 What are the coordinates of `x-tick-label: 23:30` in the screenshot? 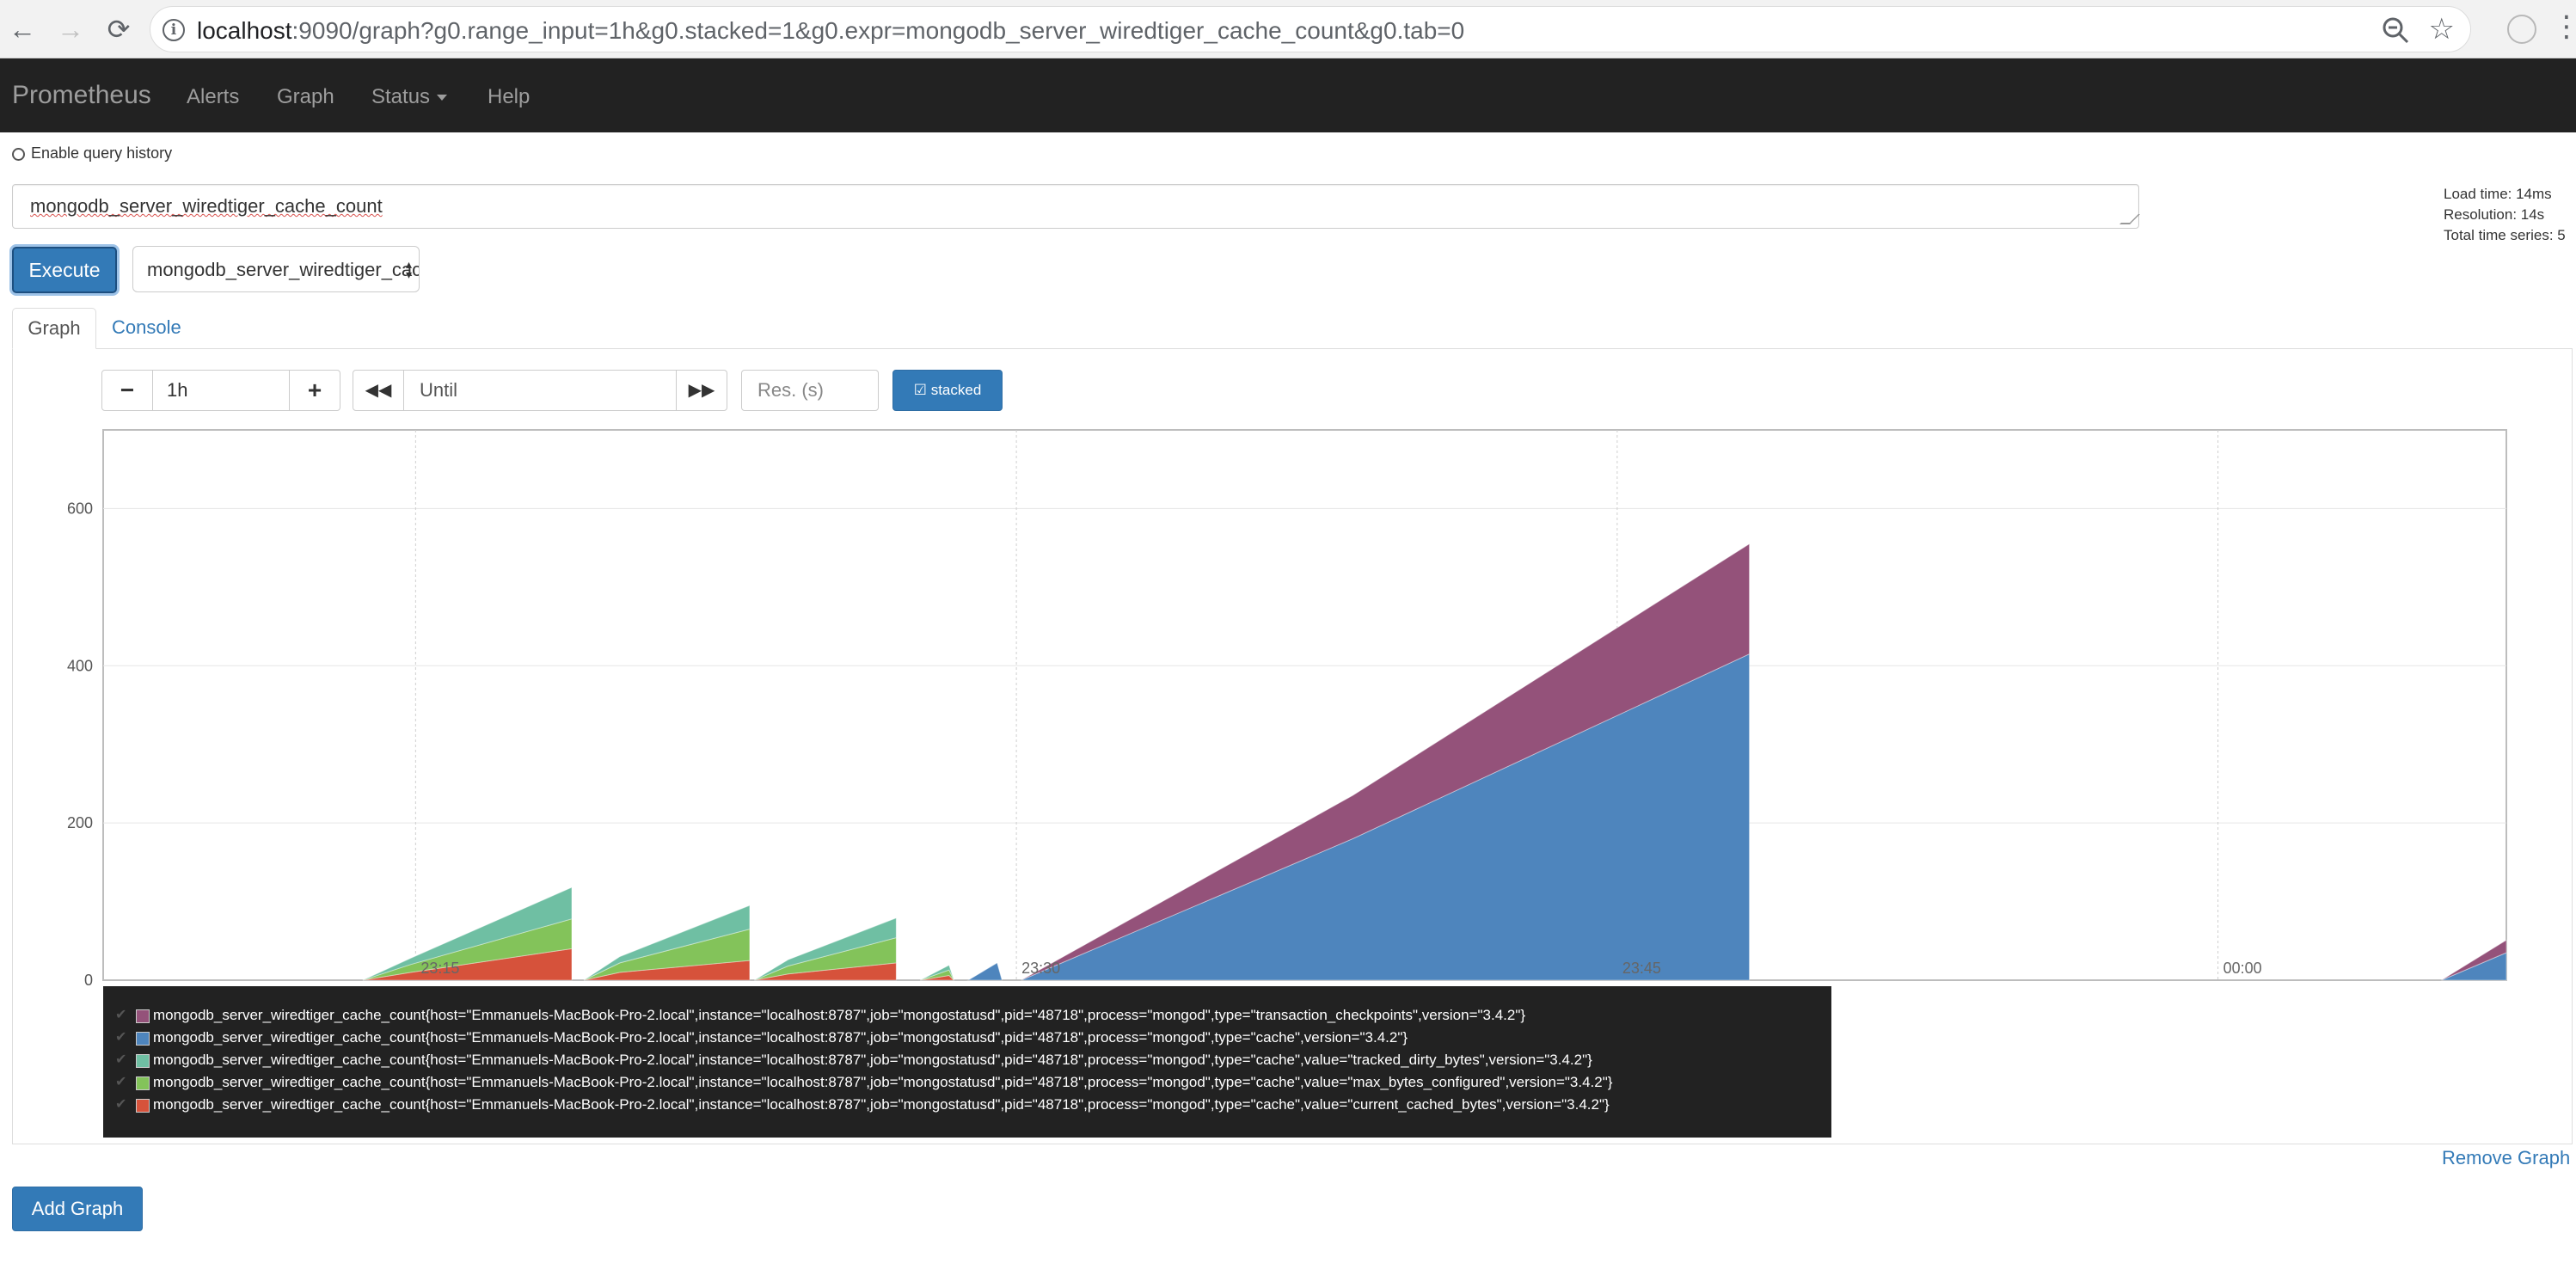 It's located at (1040, 968).